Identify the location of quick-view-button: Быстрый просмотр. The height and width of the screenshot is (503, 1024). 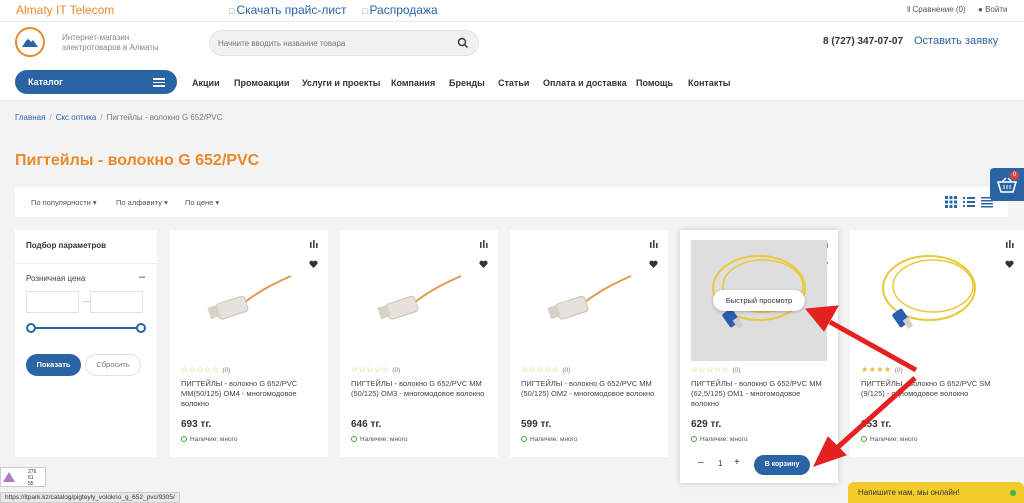
(759, 300).